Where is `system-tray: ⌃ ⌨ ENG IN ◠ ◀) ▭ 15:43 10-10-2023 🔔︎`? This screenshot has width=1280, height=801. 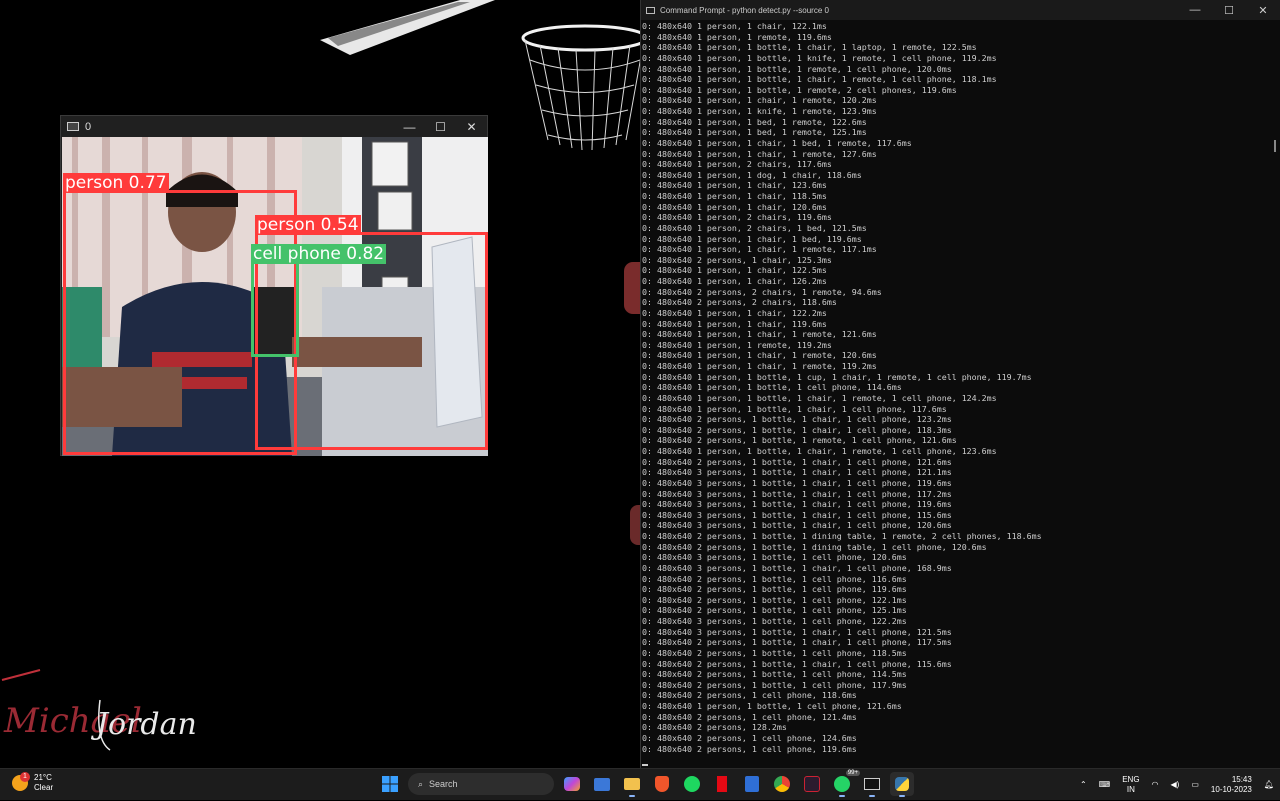
system-tray: ⌃ ⌨ ENG IN ◠ ◀) ▭ 15:43 10-10-2023 🔔︎ is located at coordinates (1177, 785).